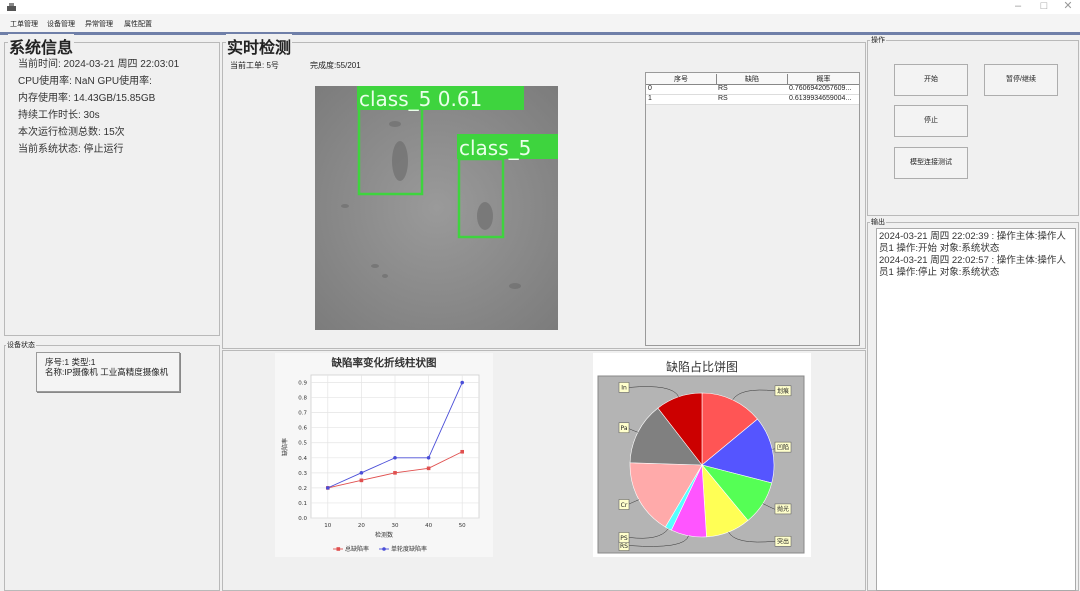 This screenshot has width=1080, height=591. Describe the element at coordinates (24, 24) in the screenshot. I see `menu-order-management: 工单管理` at that location.